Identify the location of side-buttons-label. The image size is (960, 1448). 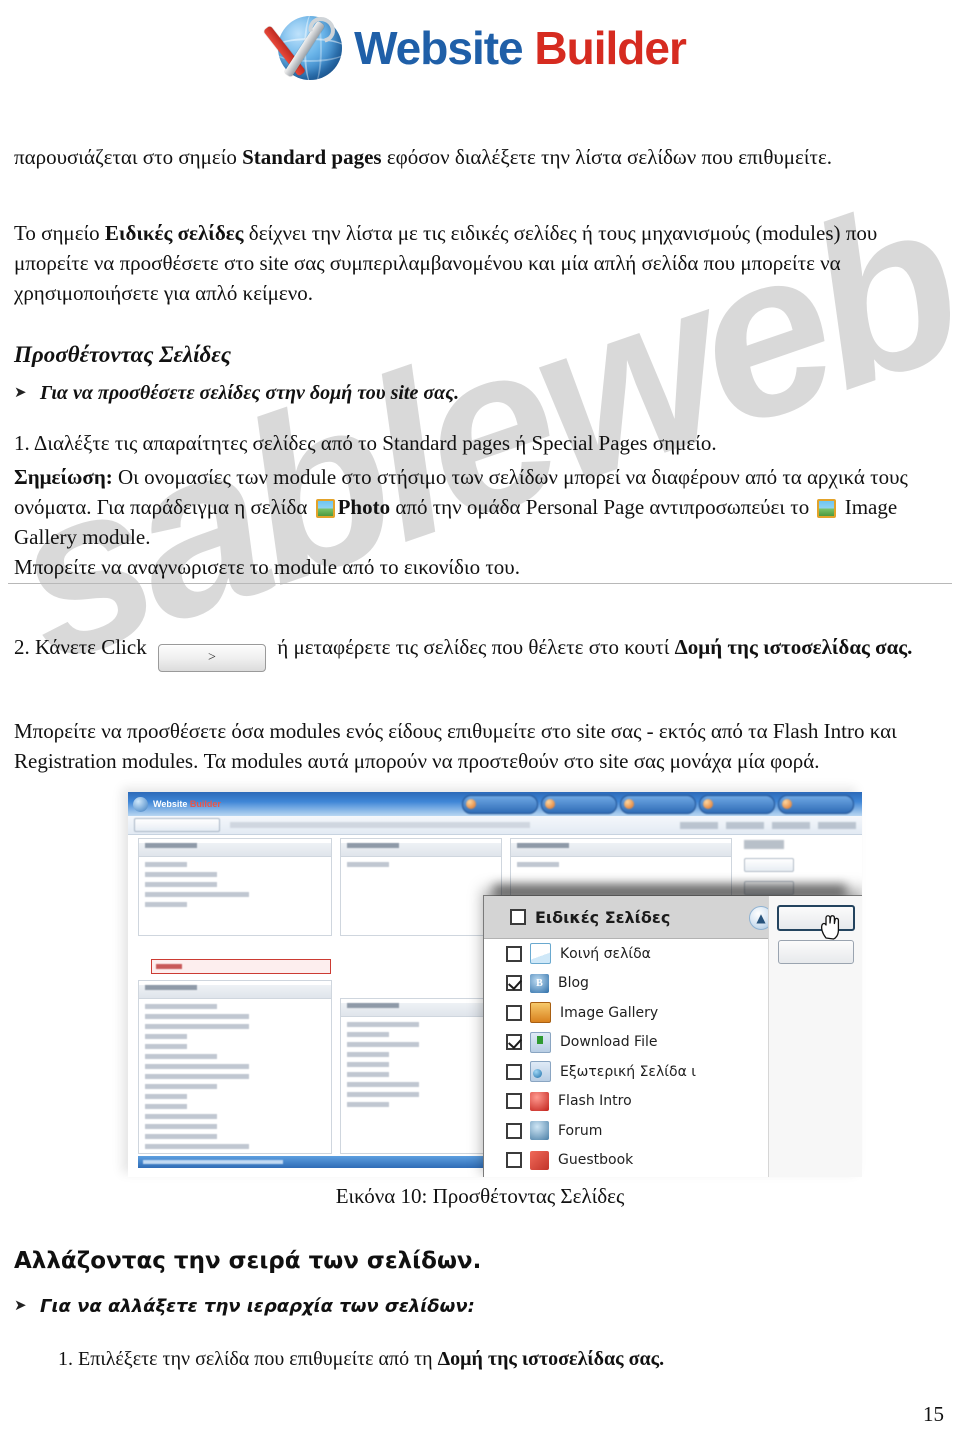
(764, 844).